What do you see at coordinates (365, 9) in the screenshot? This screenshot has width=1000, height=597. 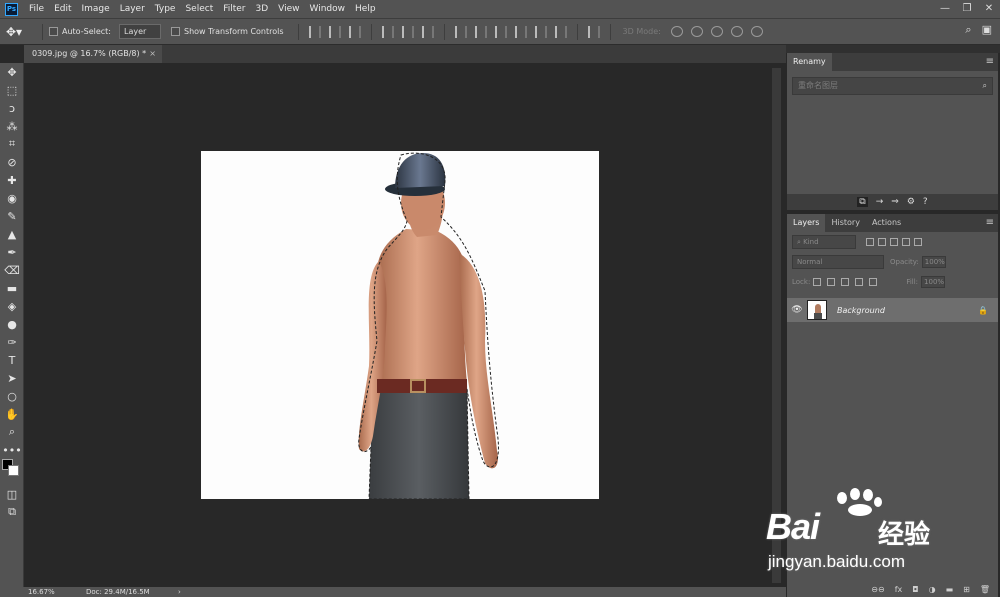 I see `menu-help: Help` at bounding box center [365, 9].